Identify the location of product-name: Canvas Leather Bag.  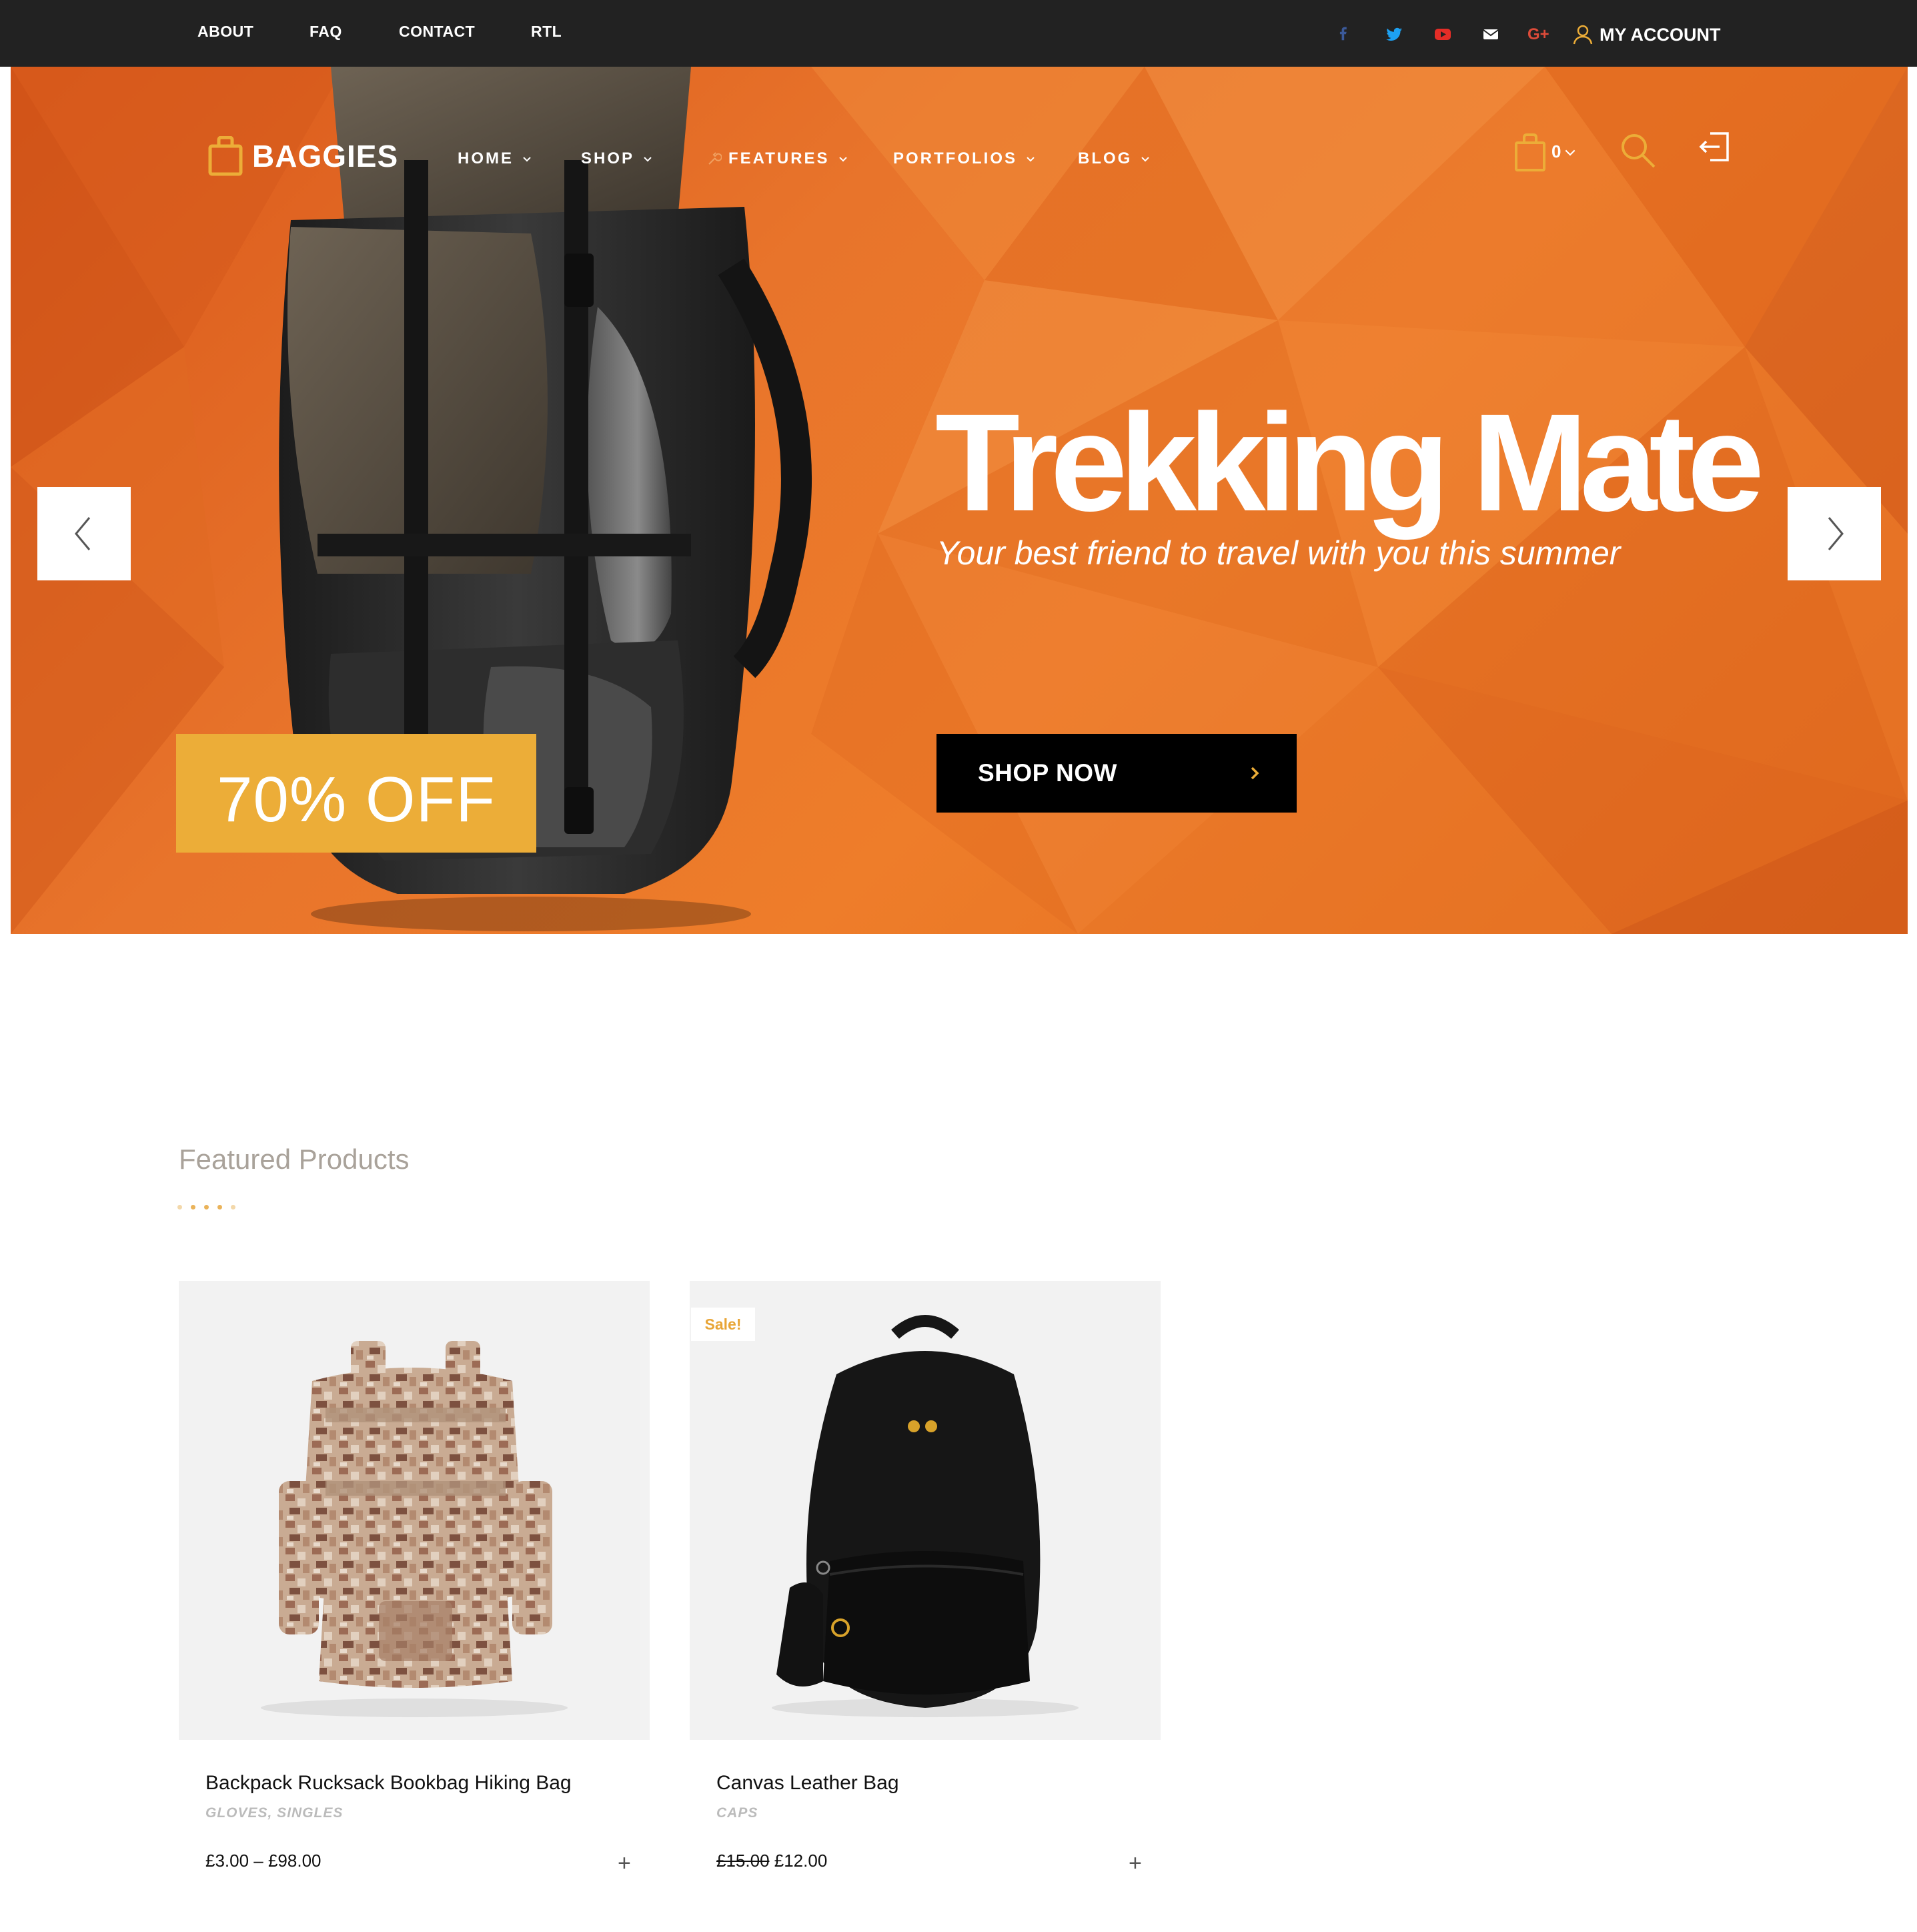
(807, 1784).